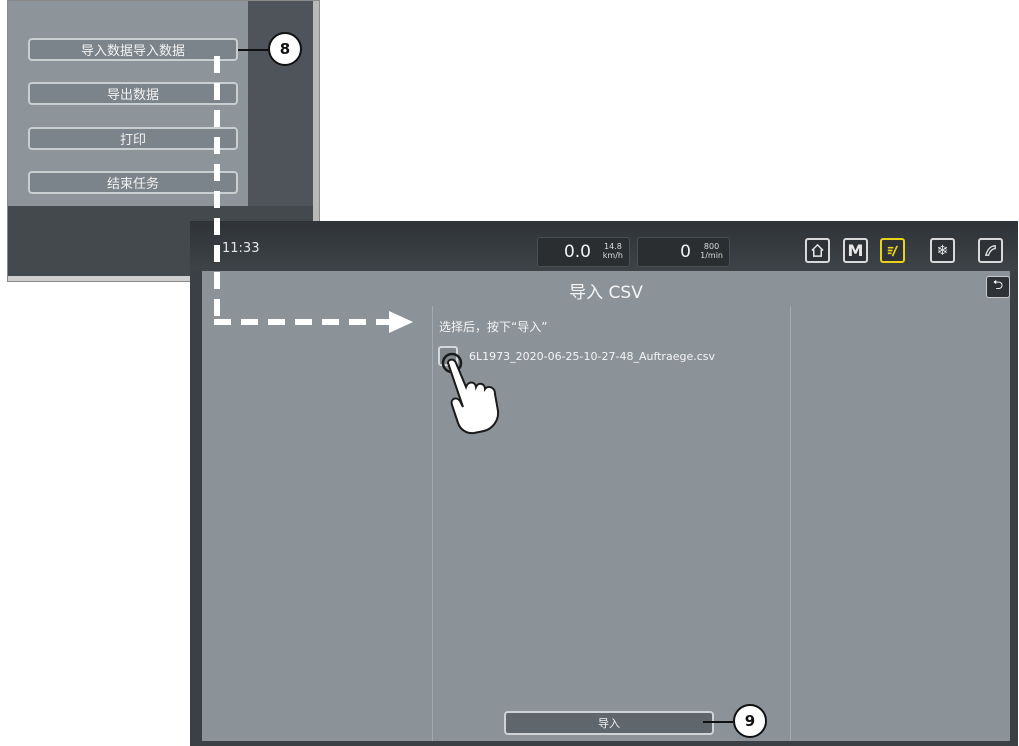 This screenshot has height=746, width=1019. I want to click on speed-gauge: 0.0 14.8 km/h, so click(583, 252).